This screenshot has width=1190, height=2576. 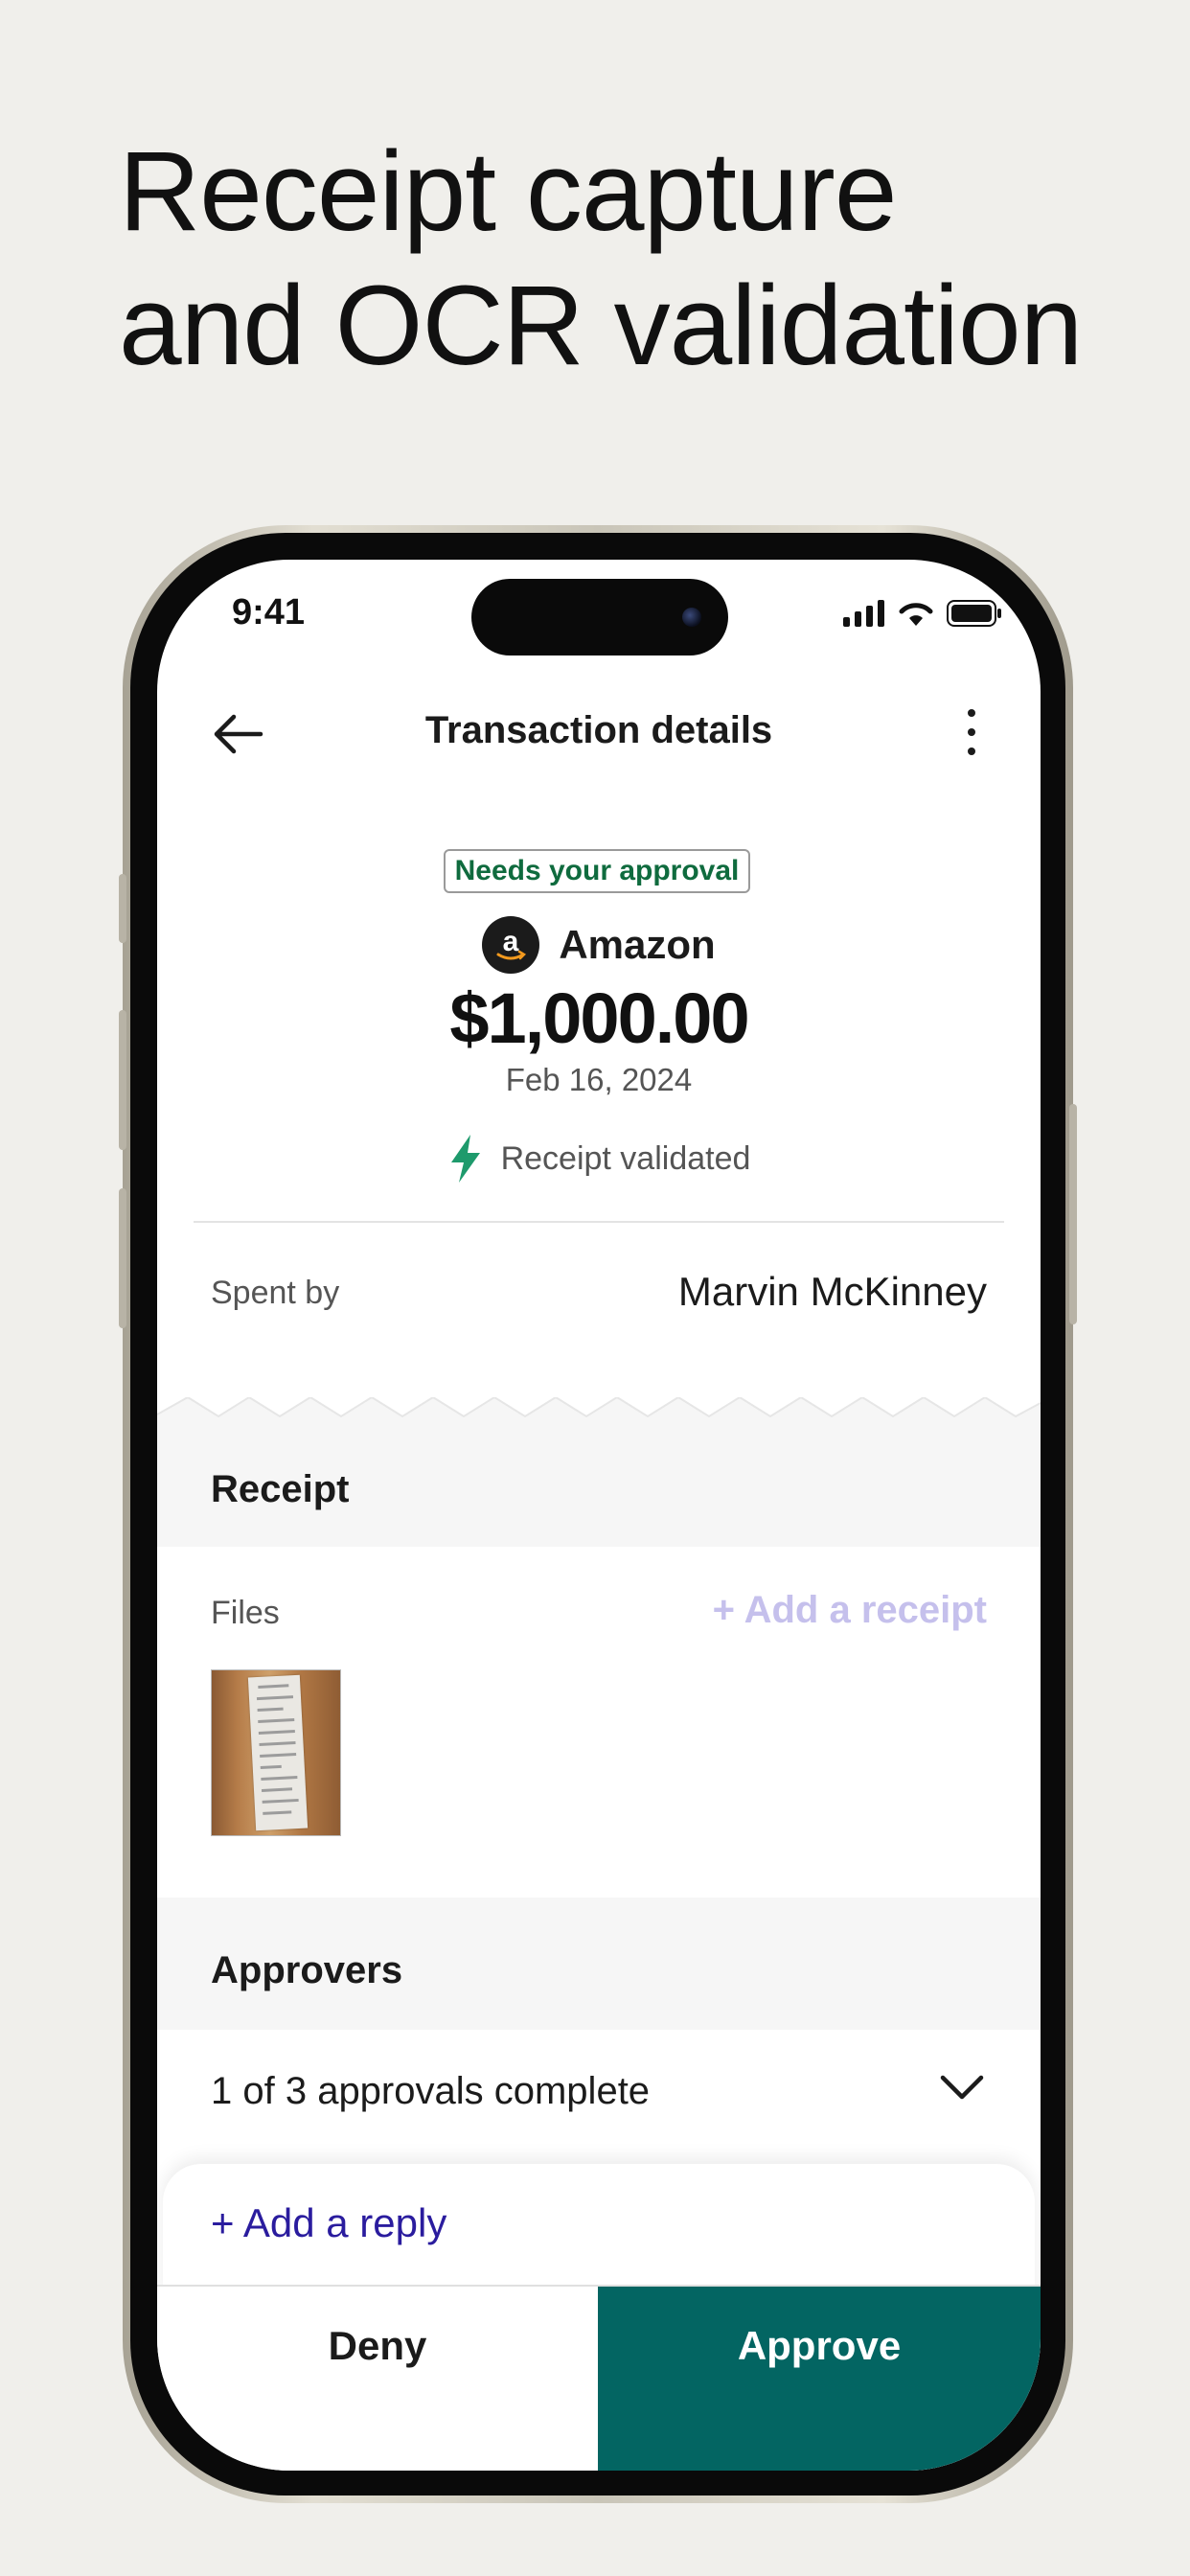 I want to click on svg-text: a, so click(x=511, y=941).